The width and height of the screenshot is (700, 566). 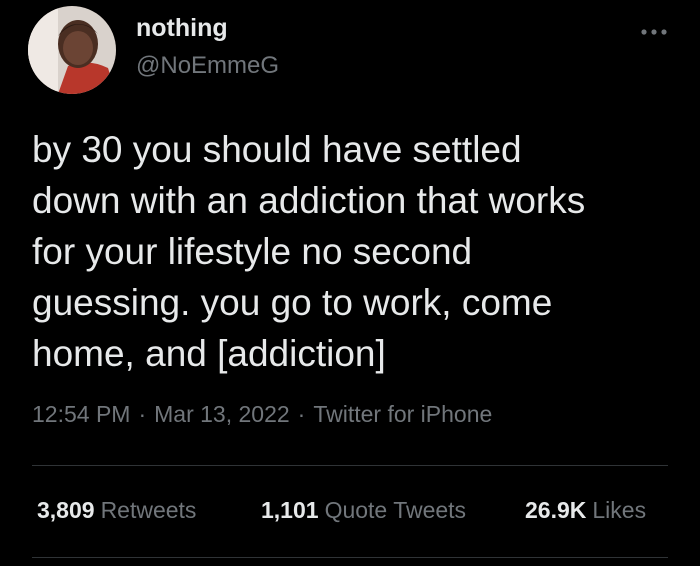 I want to click on more-dots-icon, so click(x=654, y=32).